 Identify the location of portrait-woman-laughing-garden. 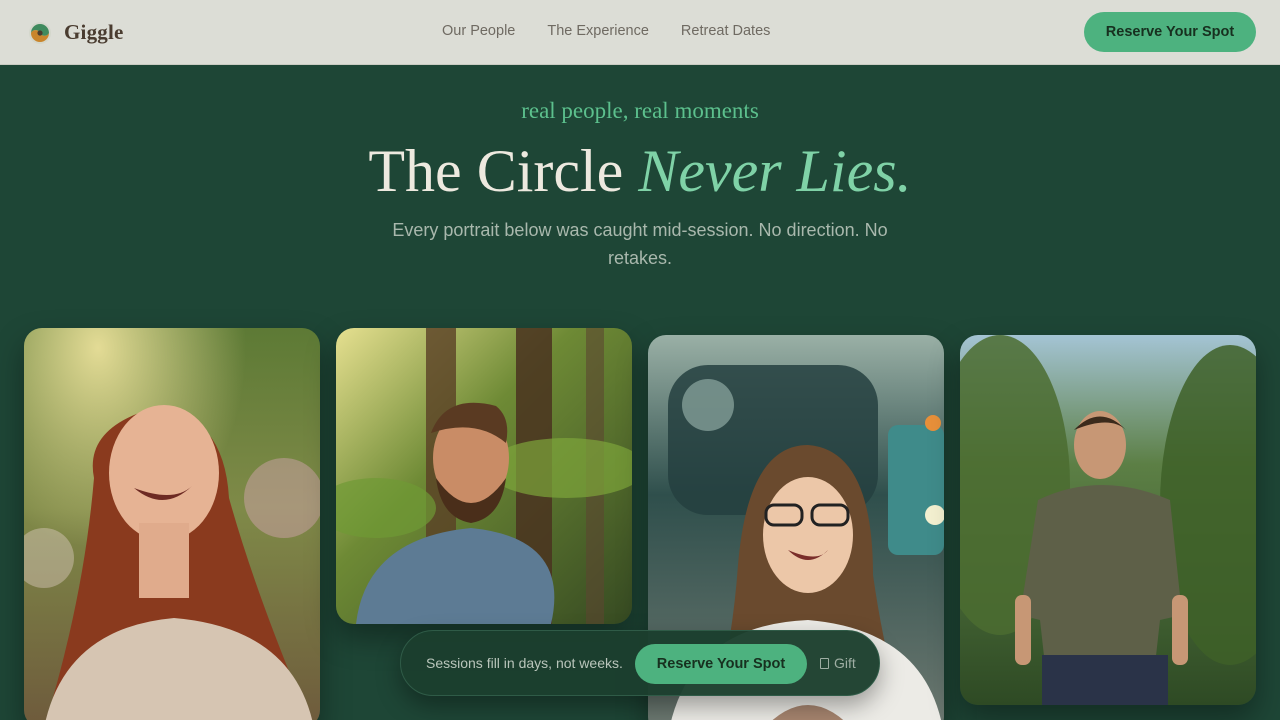
(172, 524).